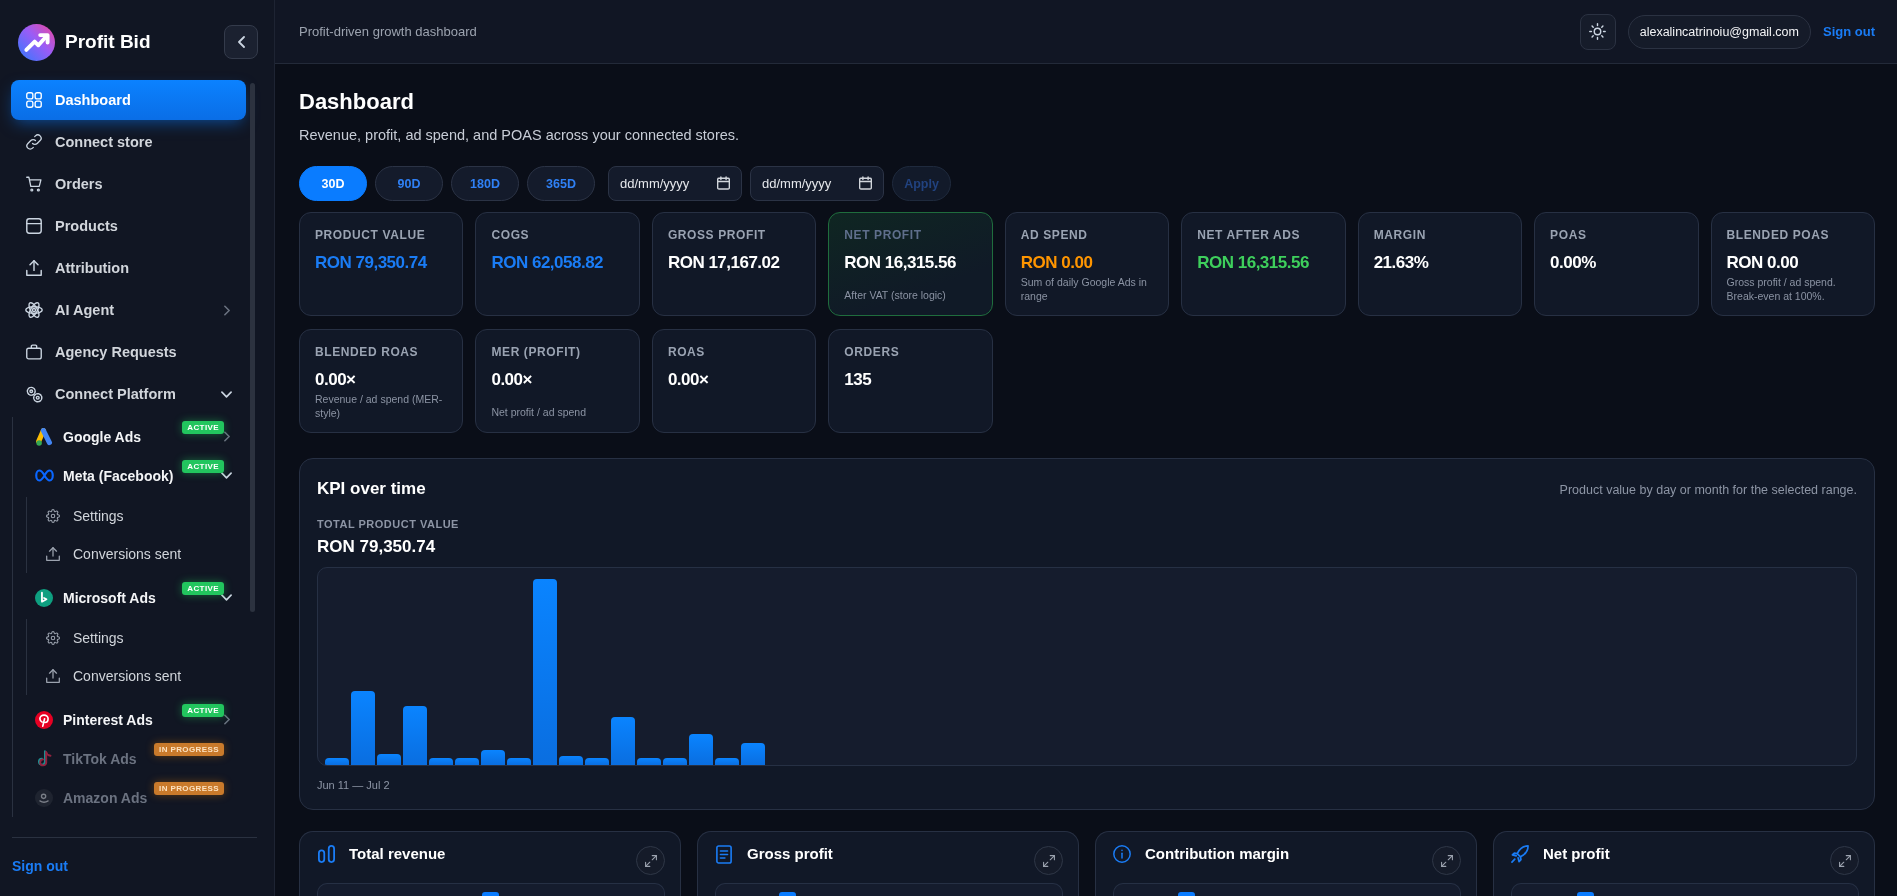 The width and height of the screenshot is (1897, 896). Describe the element at coordinates (1401, 263) in the screenshot. I see `kpi-value: 21.63%` at that location.